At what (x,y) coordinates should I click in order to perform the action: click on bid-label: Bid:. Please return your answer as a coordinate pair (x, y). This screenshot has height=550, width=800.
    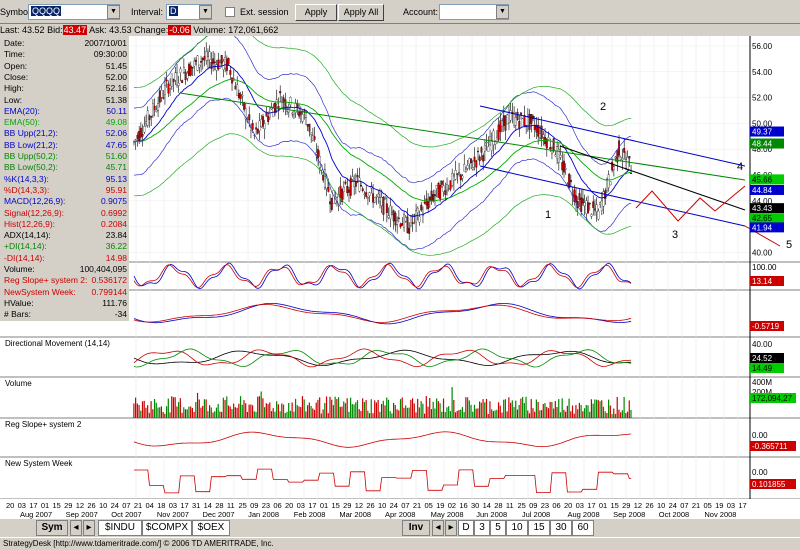
    Looking at the image, I should click on (55, 30).